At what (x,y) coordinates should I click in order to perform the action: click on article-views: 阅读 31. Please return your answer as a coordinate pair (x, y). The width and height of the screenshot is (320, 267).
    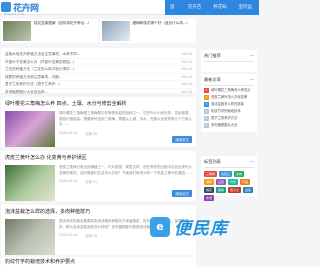
    Looking at the image, I should click on (91, 182).